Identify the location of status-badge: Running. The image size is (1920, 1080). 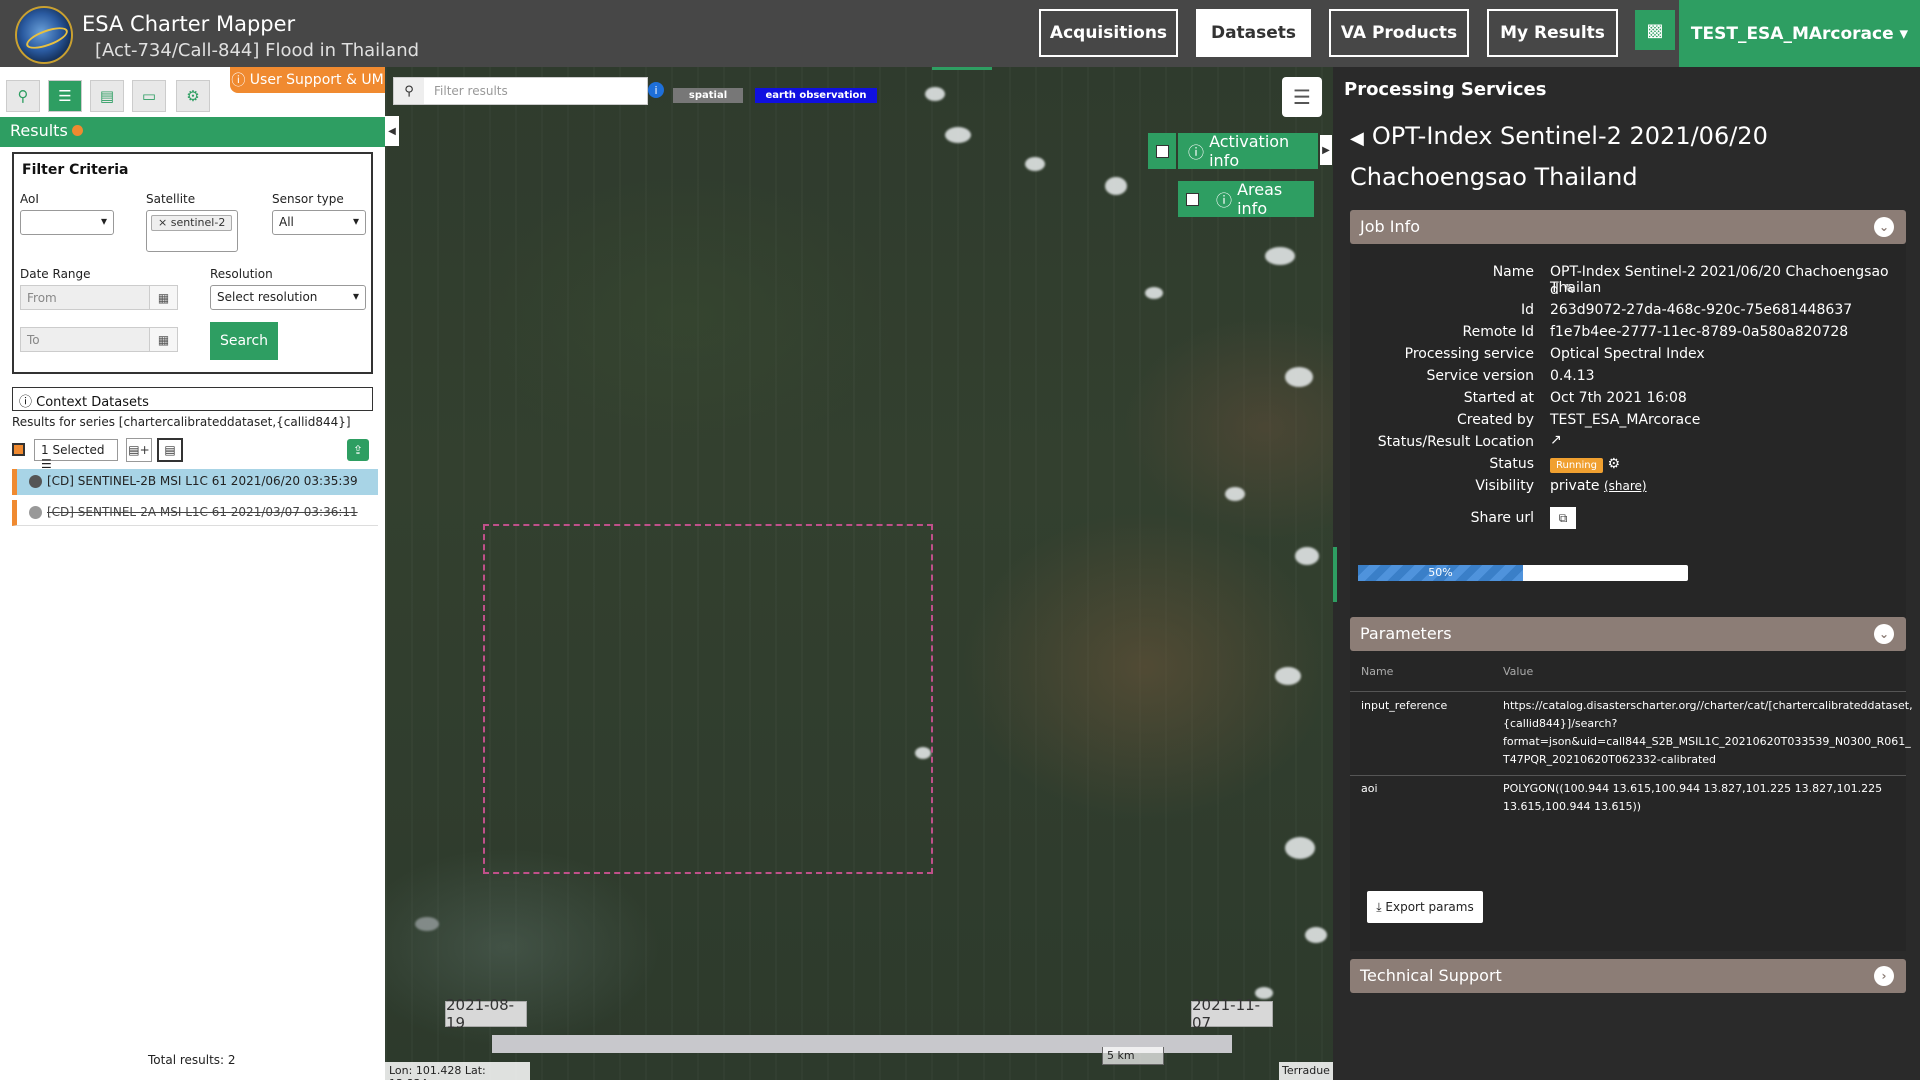
(1576, 465).